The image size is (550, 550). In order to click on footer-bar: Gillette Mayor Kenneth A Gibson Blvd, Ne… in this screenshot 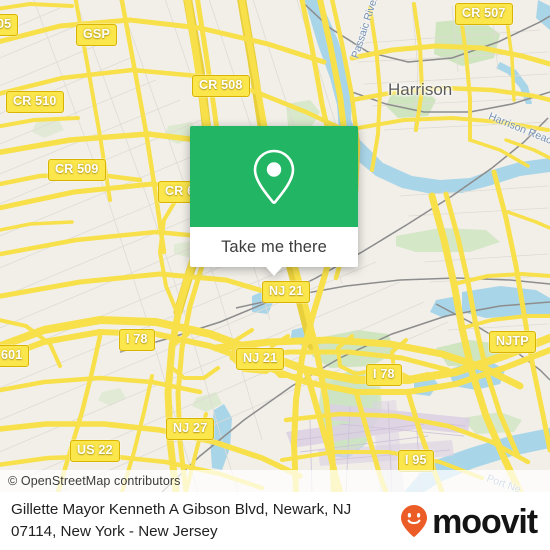, I will do `click(275, 521)`.